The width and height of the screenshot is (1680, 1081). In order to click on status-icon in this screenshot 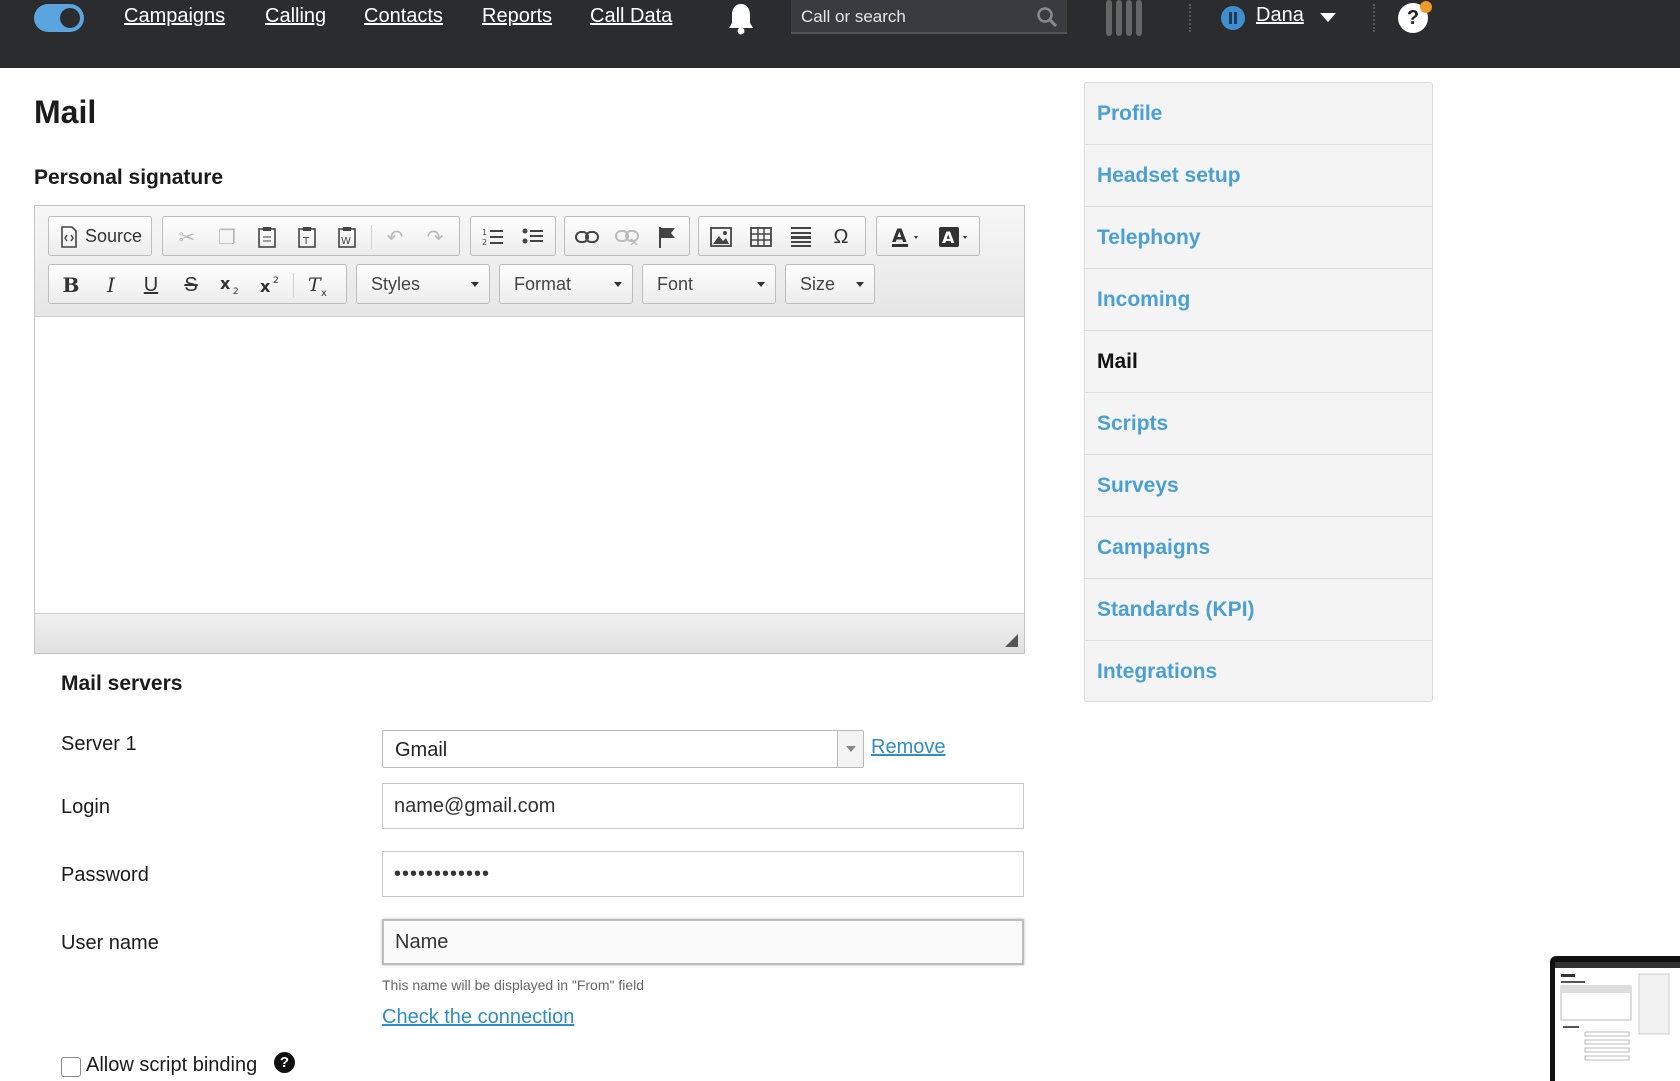, I will do `click(1233, 18)`.